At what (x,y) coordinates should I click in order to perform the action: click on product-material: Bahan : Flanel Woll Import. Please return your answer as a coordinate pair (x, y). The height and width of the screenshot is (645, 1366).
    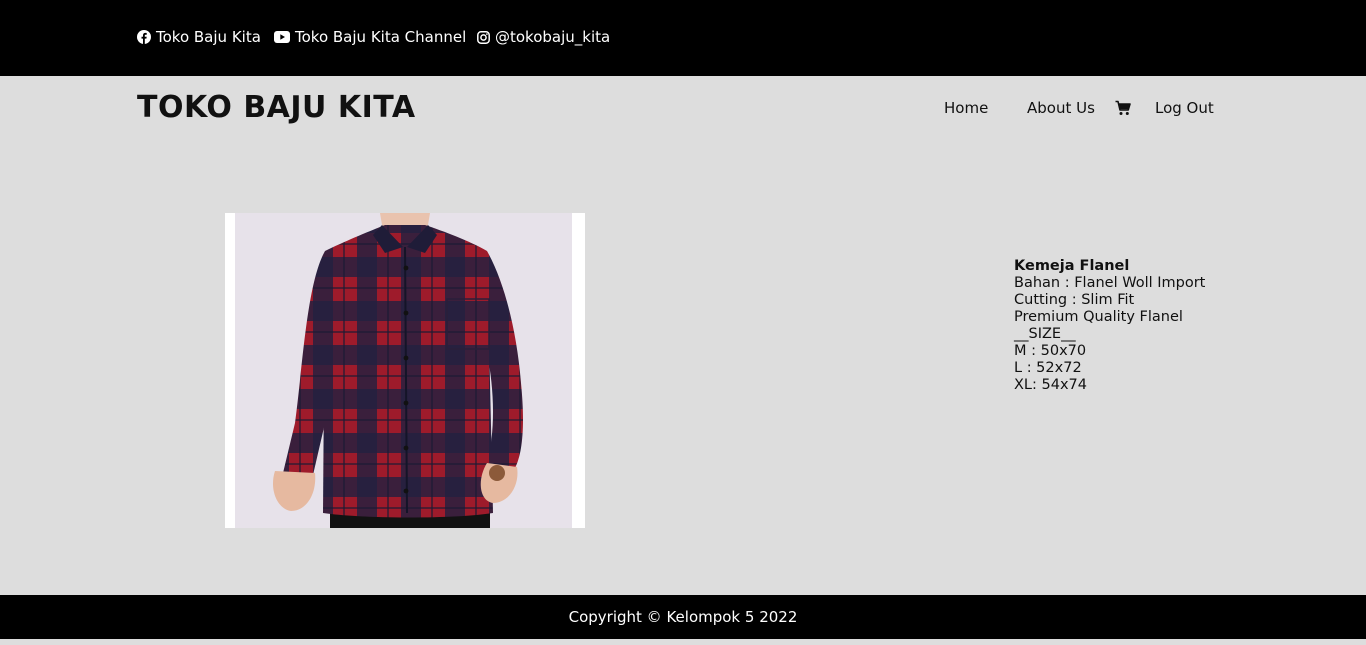
    Looking at the image, I should click on (1110, 283).